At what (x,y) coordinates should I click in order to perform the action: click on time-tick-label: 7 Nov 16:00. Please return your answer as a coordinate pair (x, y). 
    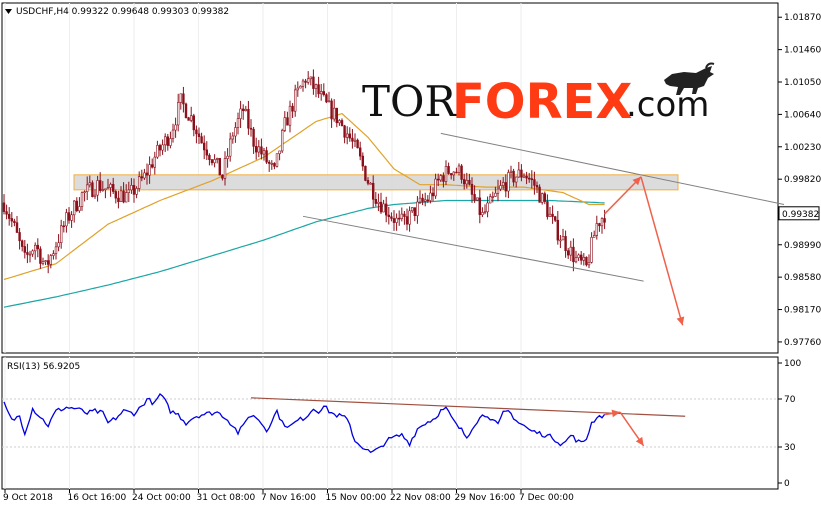
    Looking at the image, I should click on (288, 498).